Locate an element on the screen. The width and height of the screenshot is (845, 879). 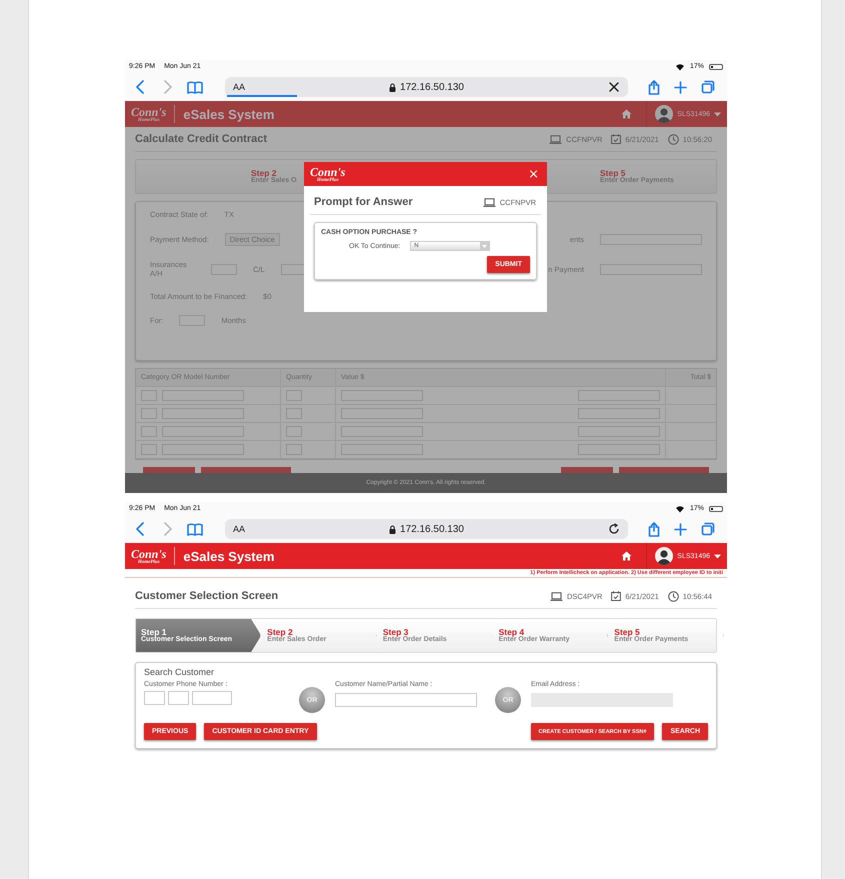
reload-icon is located at coordinates (614, 529).